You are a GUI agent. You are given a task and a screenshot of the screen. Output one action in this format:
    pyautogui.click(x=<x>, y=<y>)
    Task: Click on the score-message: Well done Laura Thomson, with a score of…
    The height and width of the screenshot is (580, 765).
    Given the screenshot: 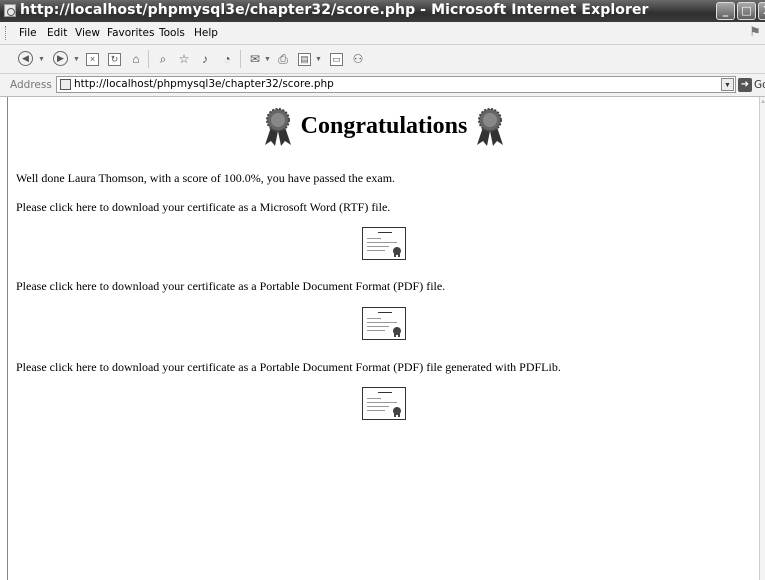 What is the action you would take?
    pyautogui.click(x=206, y=178)
    